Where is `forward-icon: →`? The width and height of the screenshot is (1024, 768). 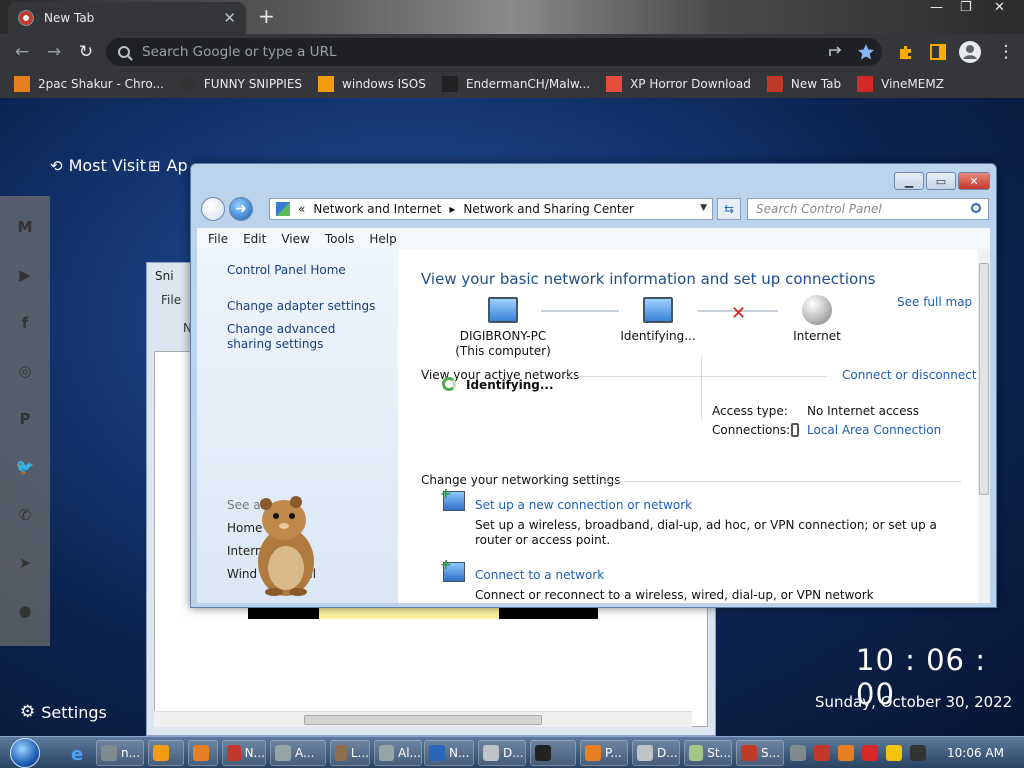
forward-icon: → is located at coordinates (54, 52).